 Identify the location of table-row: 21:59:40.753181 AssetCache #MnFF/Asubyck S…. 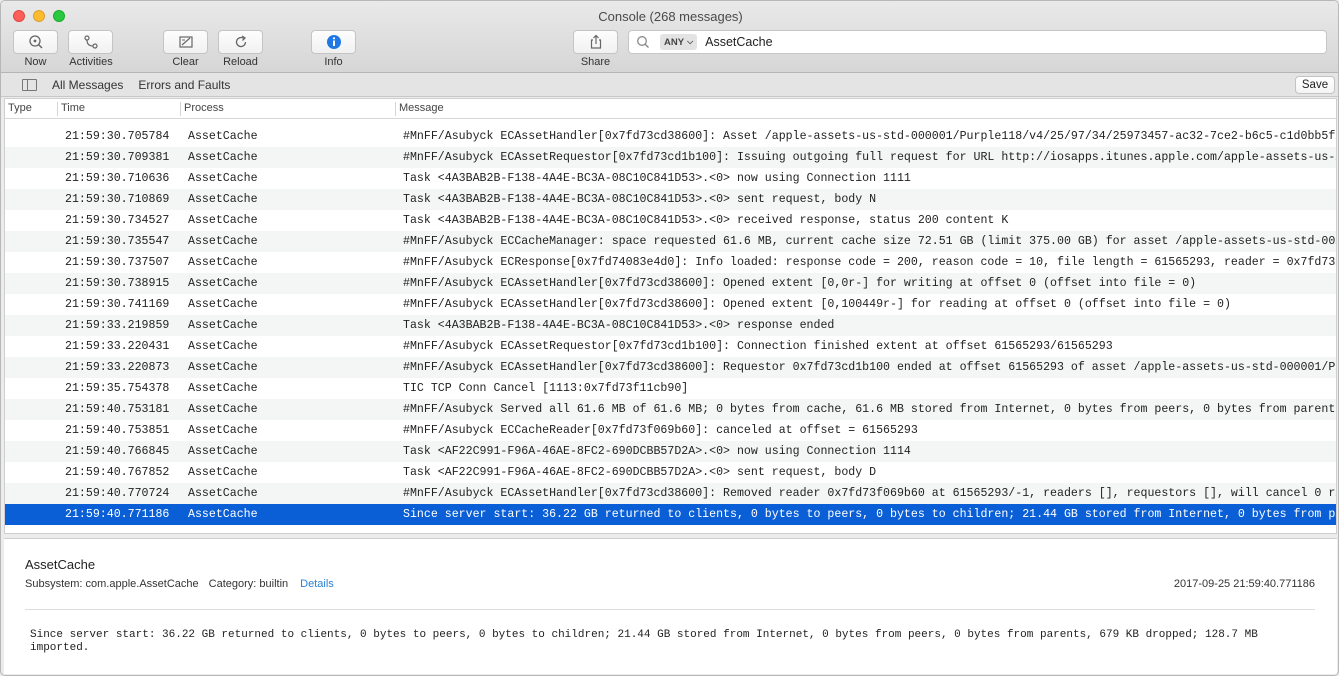
(670, 409).